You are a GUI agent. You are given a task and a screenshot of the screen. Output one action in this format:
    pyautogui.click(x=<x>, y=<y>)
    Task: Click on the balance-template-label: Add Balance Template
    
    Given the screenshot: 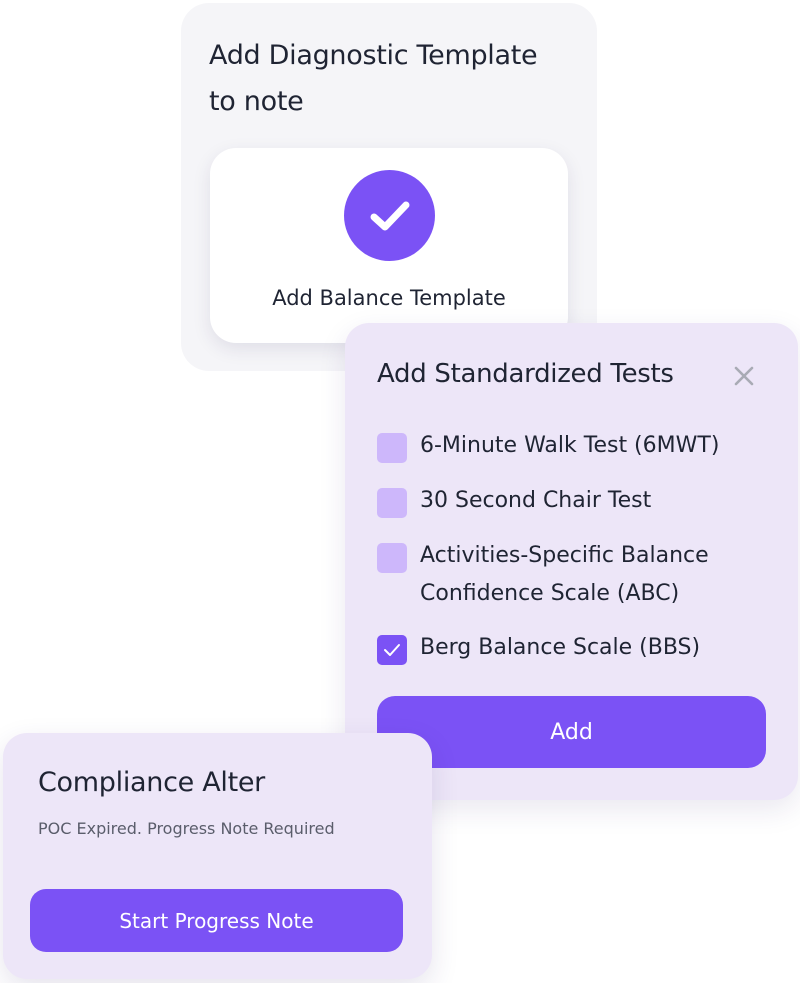 What is the action you would take?
    pyautogui.click(x=389, y=298)
    